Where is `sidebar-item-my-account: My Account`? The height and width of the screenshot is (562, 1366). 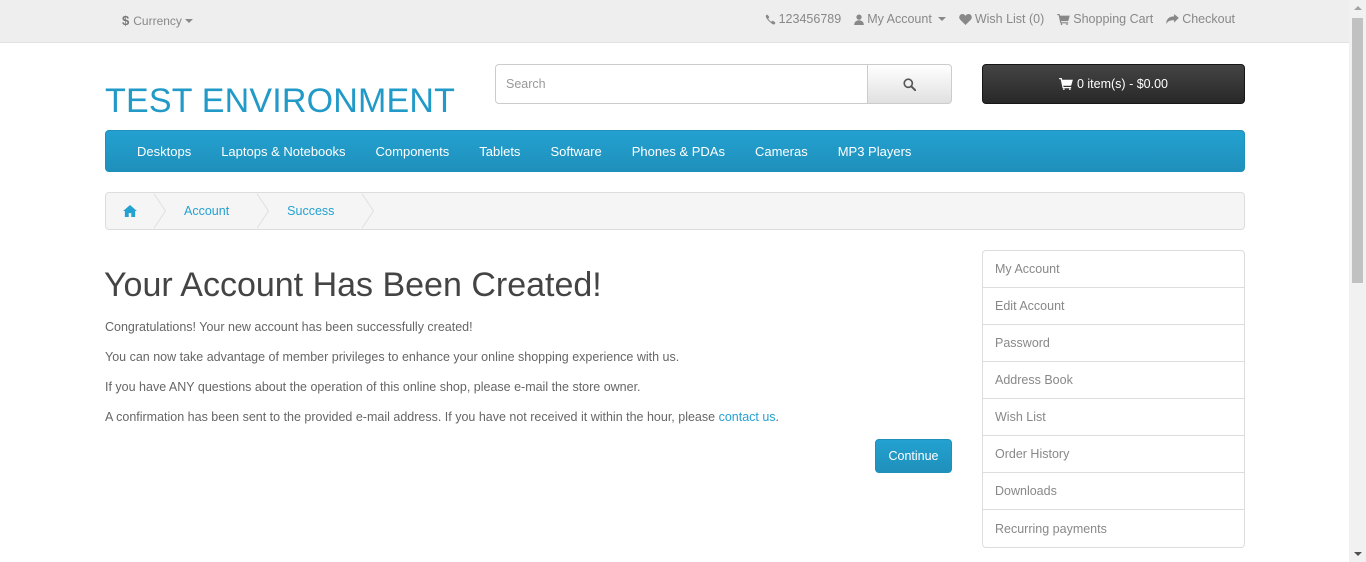 sidebar-item-my-account: My Account is located at coordinates (1113, 269).